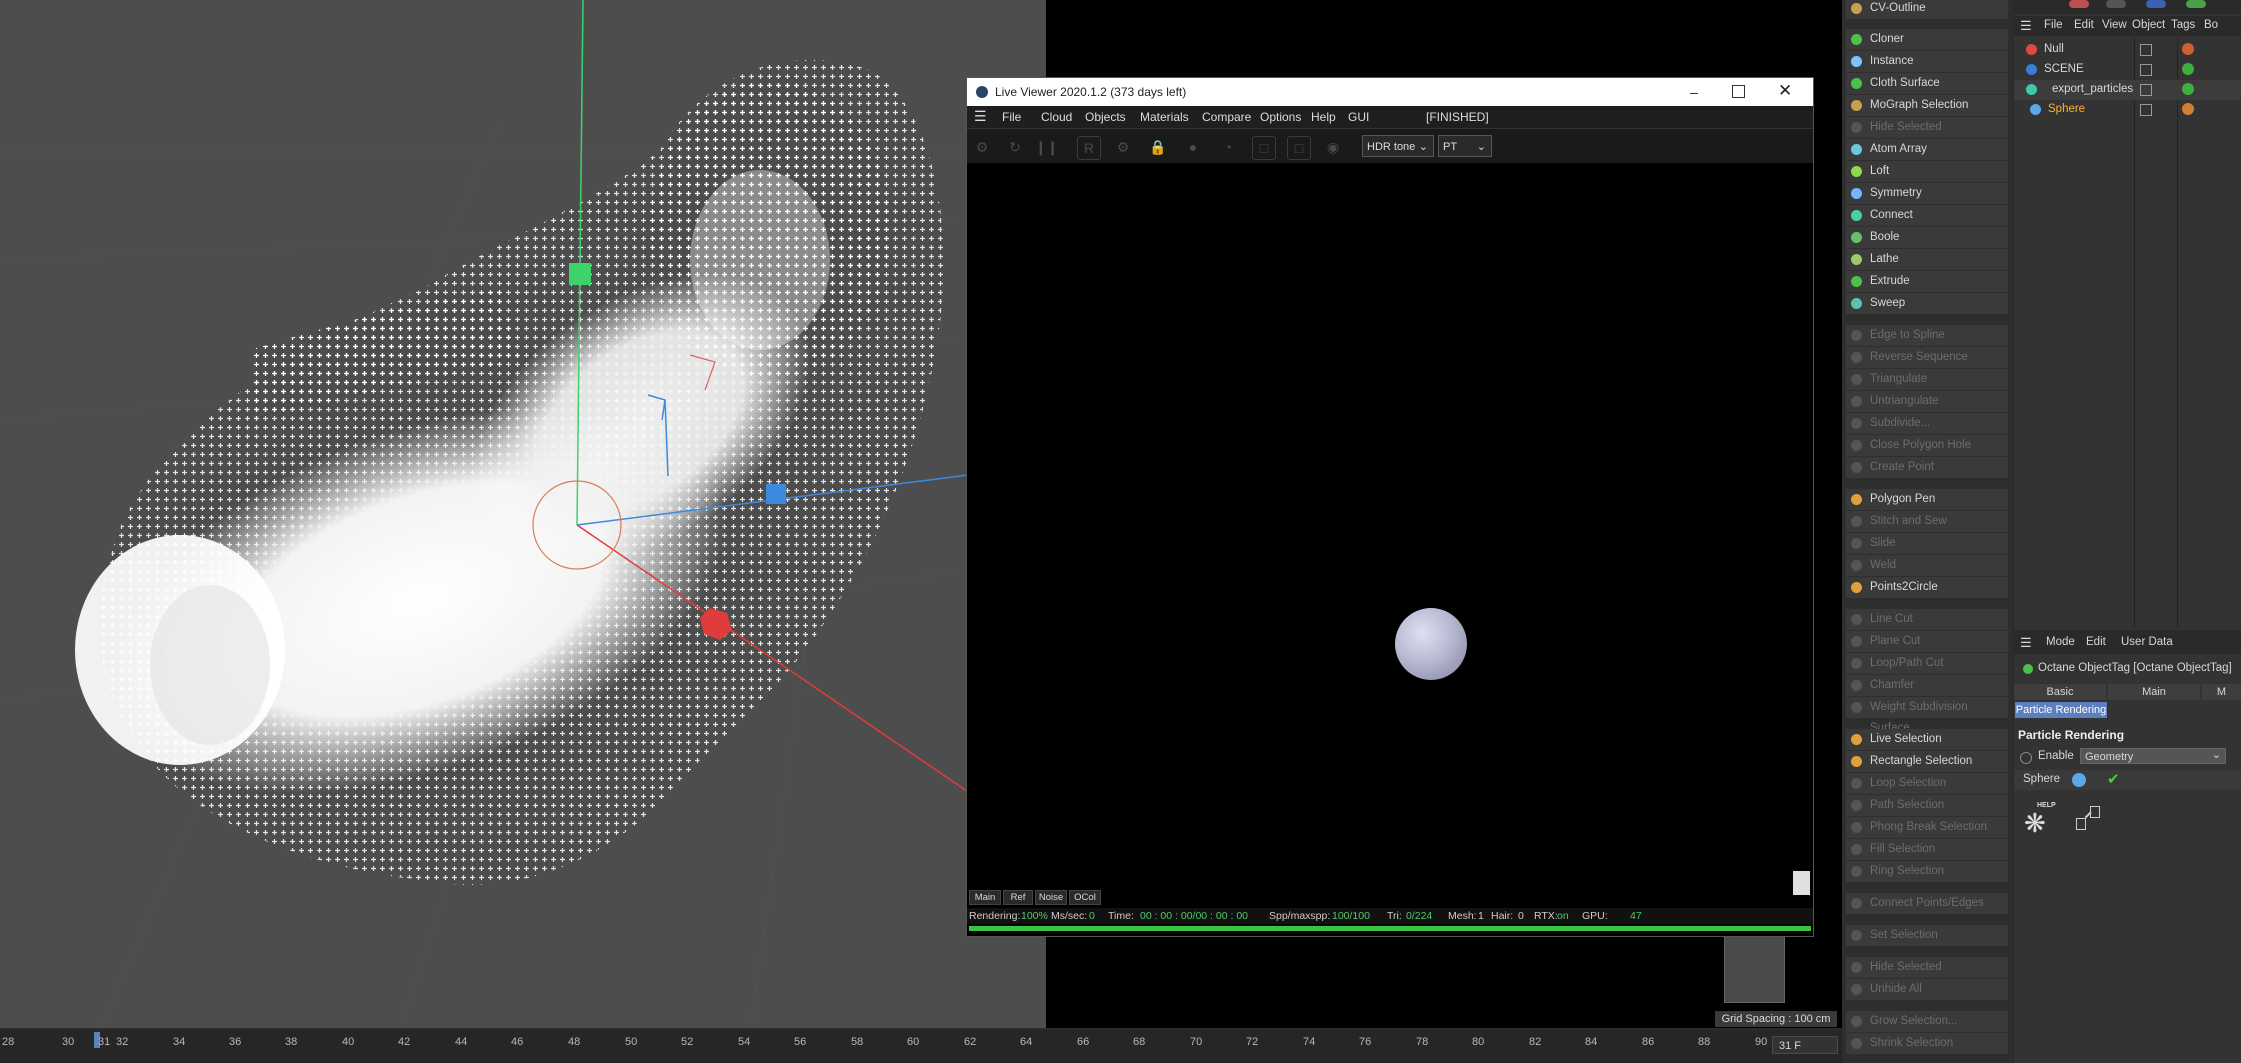 The height and width of the screenshot is (1063, 2241). What do you see at coordinates (1927, 565) in the screenshot?
I see `tool-weld: Weld` at bounding box center [1927, 565].